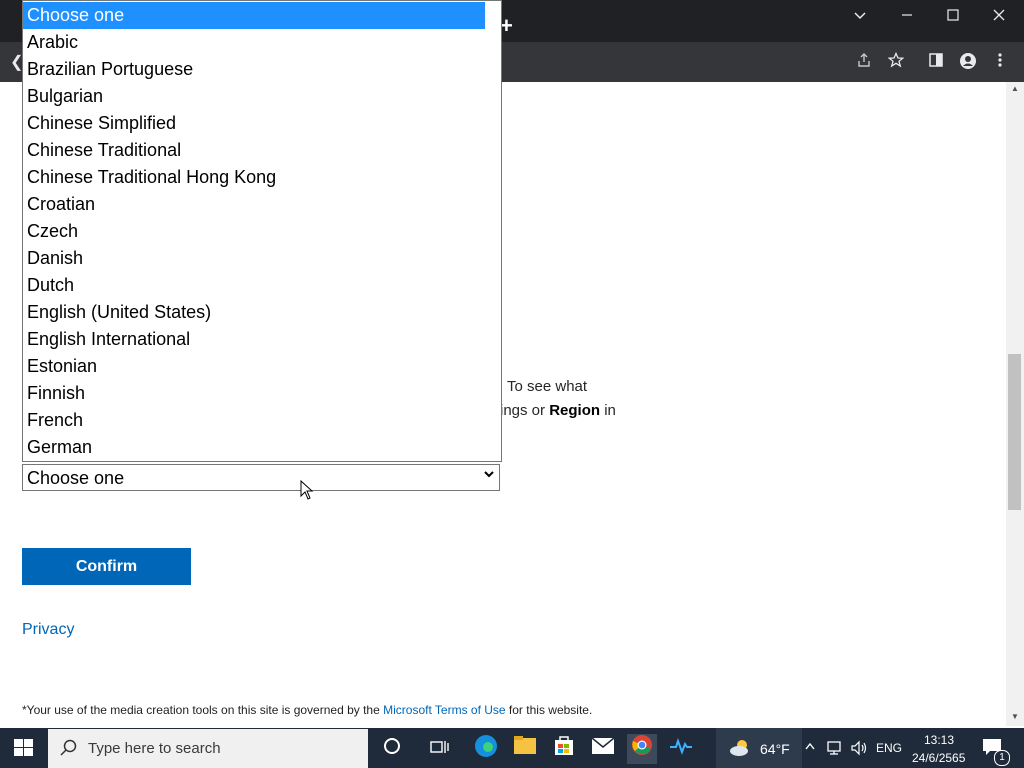 This screenshot has width=1024, height=768. What do you see at coordinates (525, 749) in the screenshot?
I see `file-explorer-icon` at bounding box center [525, 749].